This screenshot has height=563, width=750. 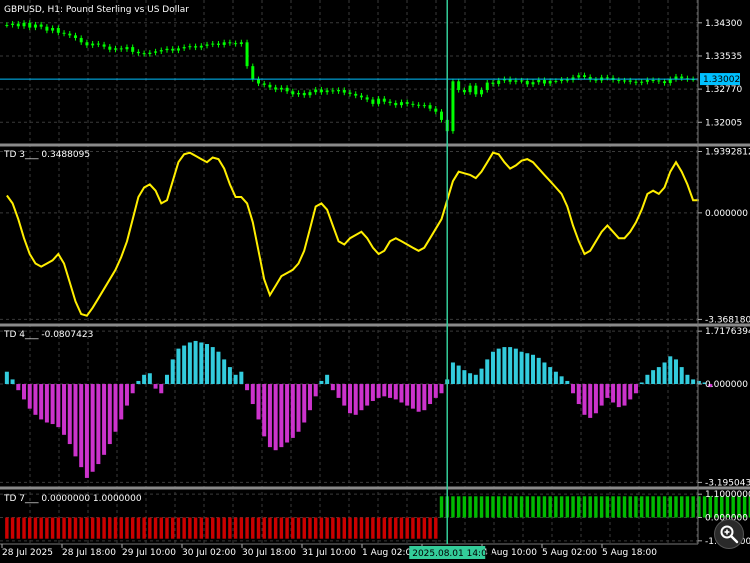 I want to click on td4-pane-label: TD 4___ -0.0807423, so click(x=48, y=335).